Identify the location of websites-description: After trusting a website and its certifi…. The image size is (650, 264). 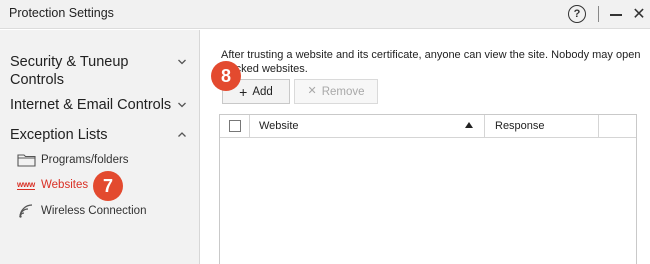
(431, 62).